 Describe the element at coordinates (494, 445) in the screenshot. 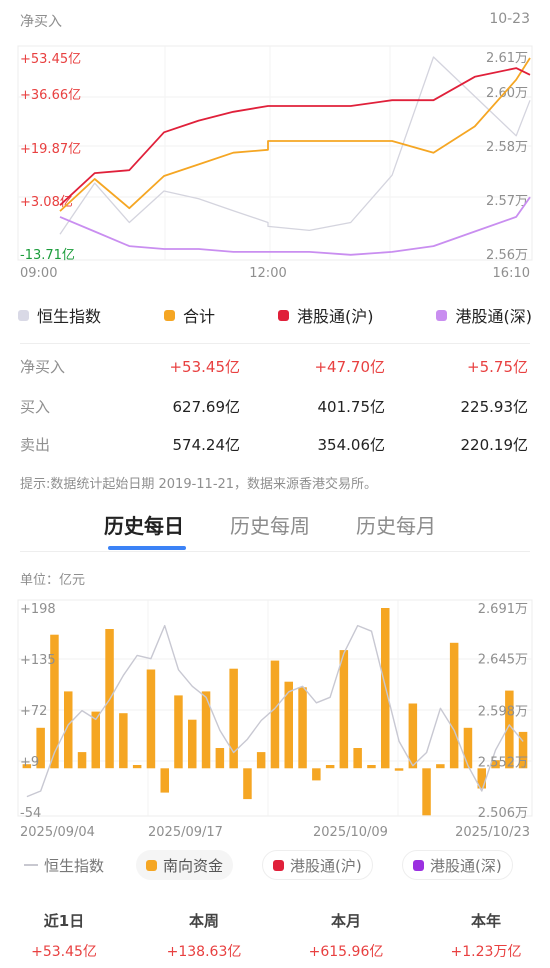

I see `sell-sz: 220.19亿` at that location.